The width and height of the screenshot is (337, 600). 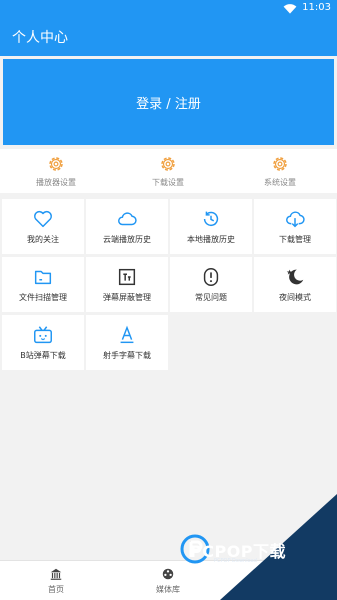 I want to click on cloud-download-icon, so click(x=295, y=219).